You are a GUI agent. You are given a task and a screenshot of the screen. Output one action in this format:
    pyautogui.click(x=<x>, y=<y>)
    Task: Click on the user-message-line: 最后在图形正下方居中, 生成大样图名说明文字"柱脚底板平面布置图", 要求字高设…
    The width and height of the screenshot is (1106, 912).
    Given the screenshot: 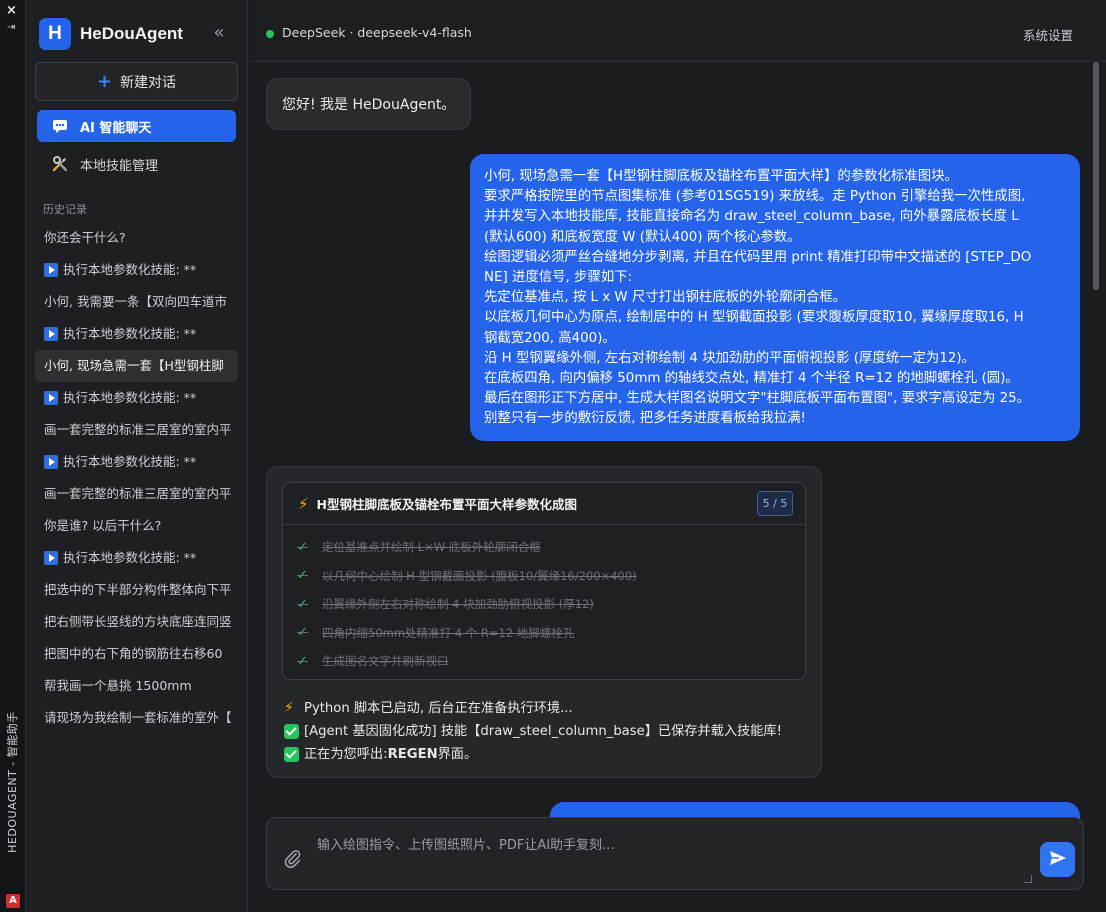 What is the action you would take?
    pyautogui.click(x=757, y=399)
    